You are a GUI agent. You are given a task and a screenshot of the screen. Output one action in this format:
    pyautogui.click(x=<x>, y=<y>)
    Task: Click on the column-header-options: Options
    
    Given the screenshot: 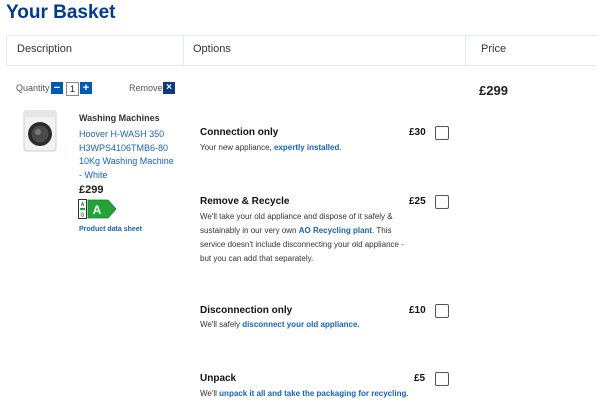 What is the action you would take?
    pyautogui.click(x=212, y=49)
    